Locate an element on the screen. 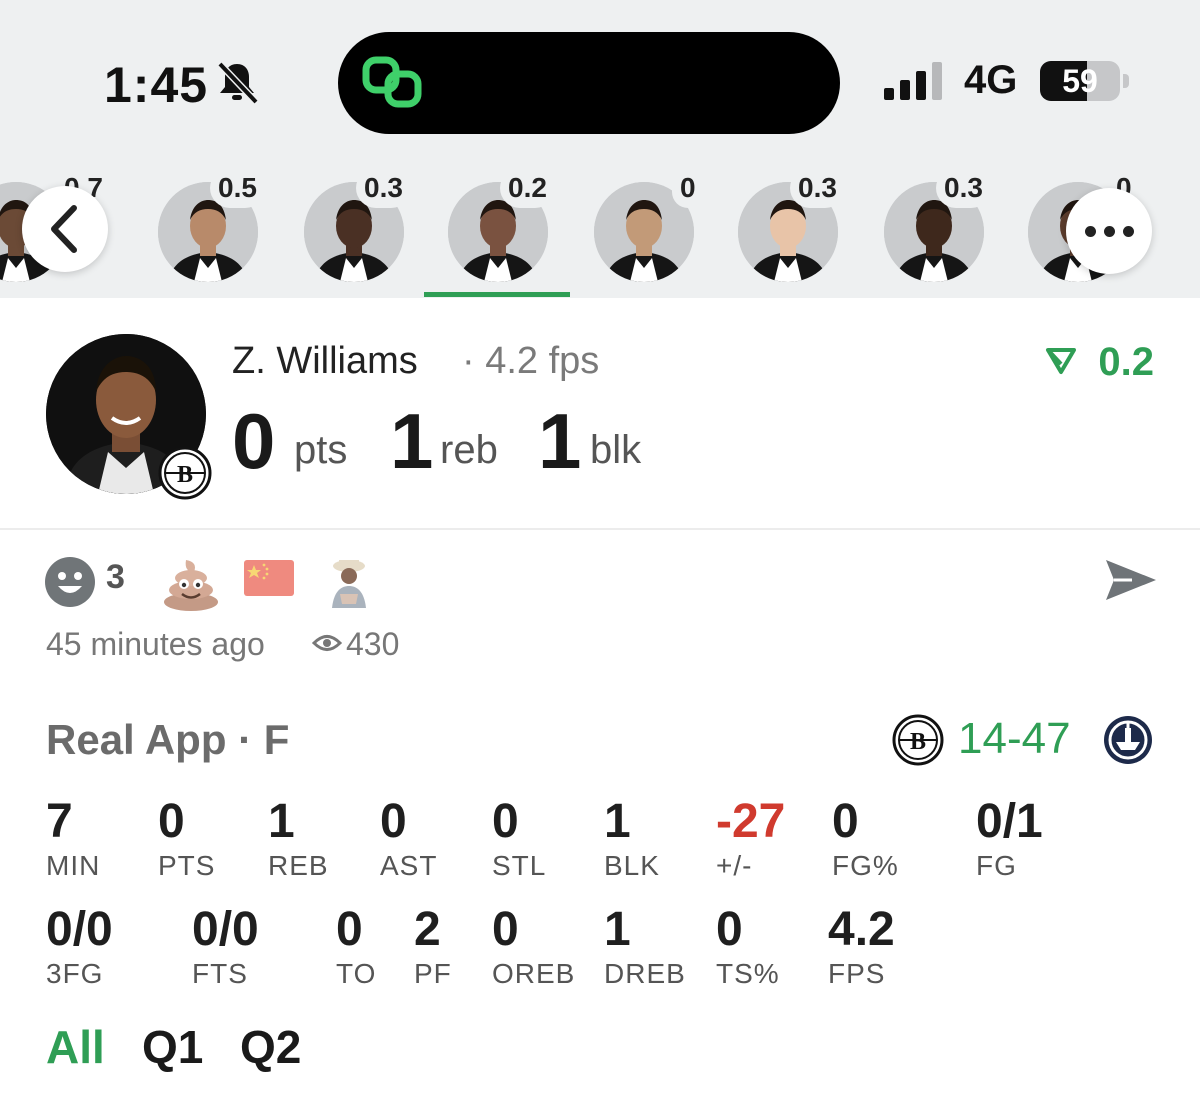 The image size is (1200, 1120). stat-label: STL is located at coordinates (519, 865).